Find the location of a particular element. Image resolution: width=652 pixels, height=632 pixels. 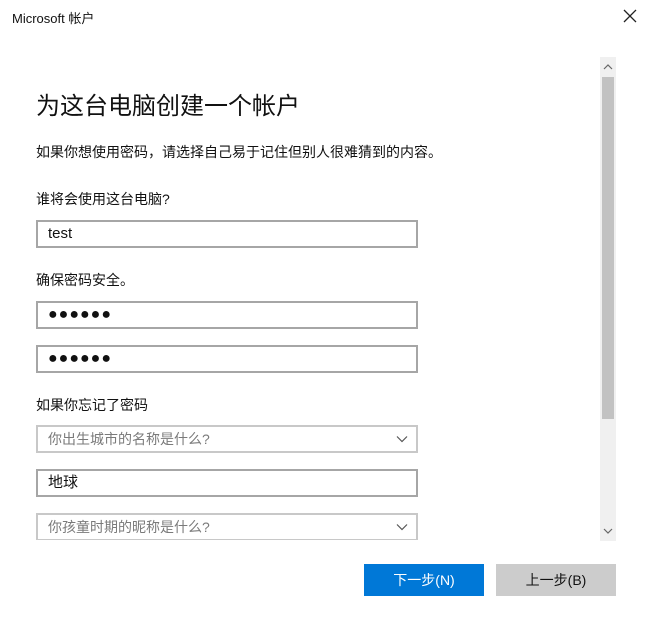

security-question-2-select: 你孩童时期的昵称是什么? is located at coordinates (227, 526).